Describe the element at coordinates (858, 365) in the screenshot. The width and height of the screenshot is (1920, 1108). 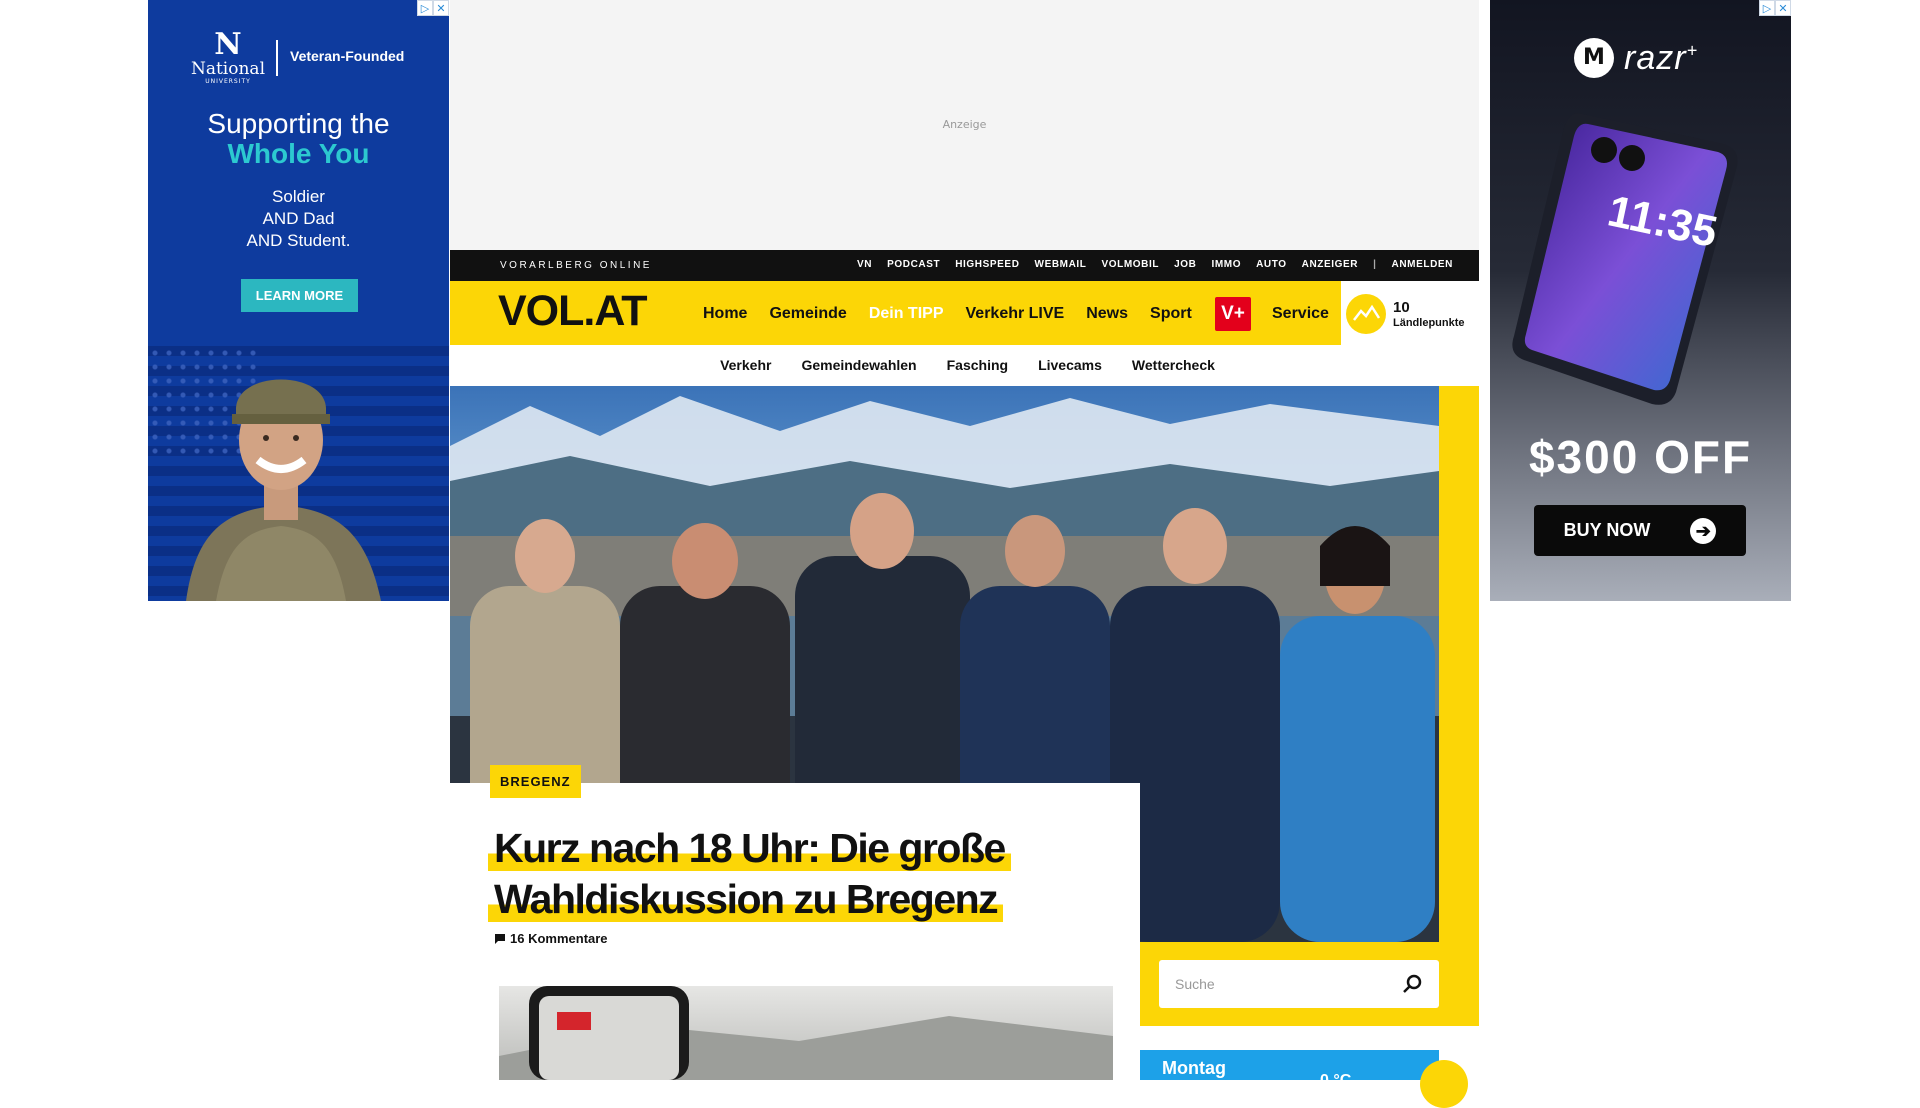
I see `subnav-gemeindewahlen: Gemeindewahlen` at that location.